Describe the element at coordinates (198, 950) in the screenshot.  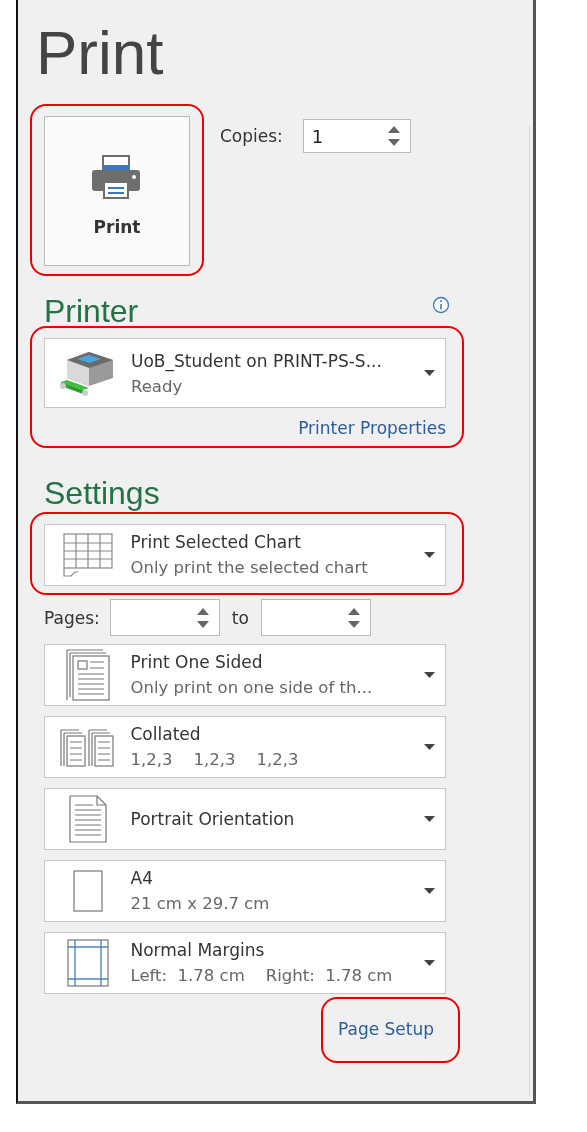
I see `option-title: Normal Margins` at that location.